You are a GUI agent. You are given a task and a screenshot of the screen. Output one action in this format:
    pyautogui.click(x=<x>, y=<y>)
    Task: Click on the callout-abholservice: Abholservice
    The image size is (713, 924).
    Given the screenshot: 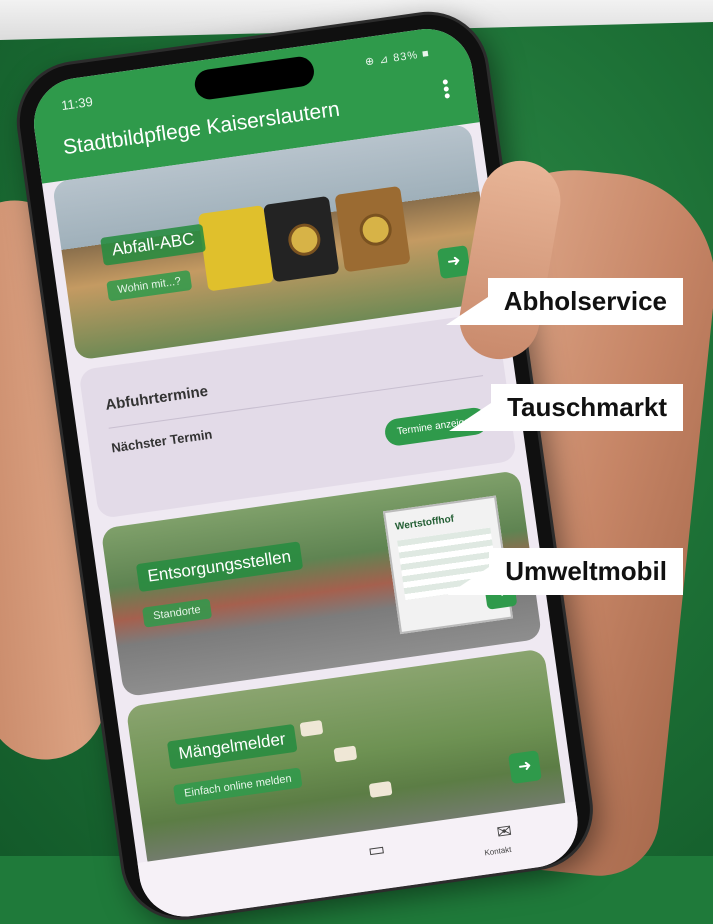 What is the action you would take?
    pyautogui.click(x=564, y=301)
    